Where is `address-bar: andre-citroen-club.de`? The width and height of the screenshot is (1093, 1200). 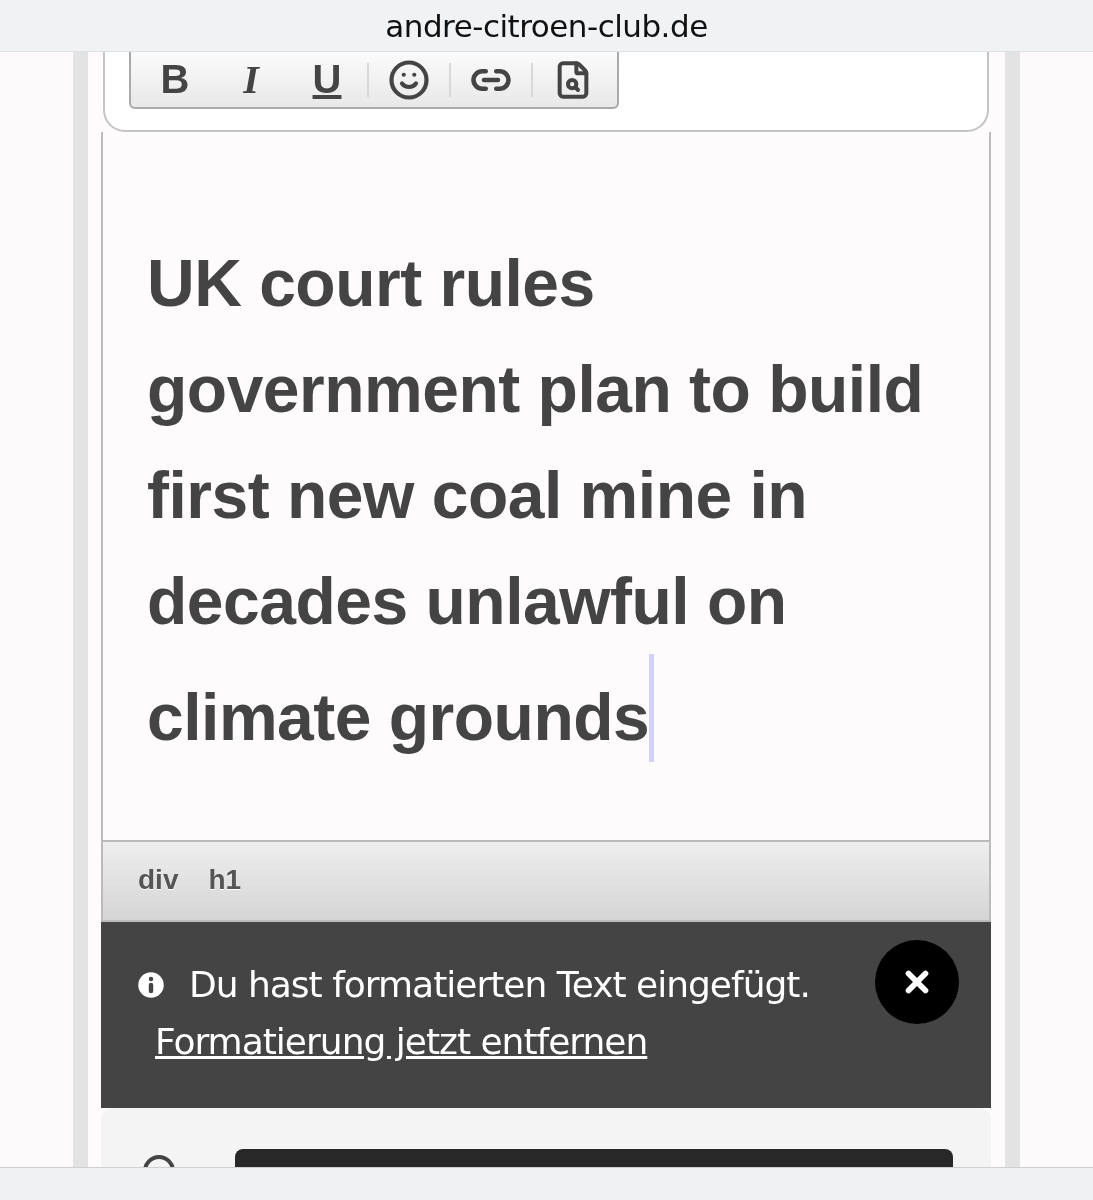
address-bar: andre-citroen-club.de is located at coordinates (546, 26).